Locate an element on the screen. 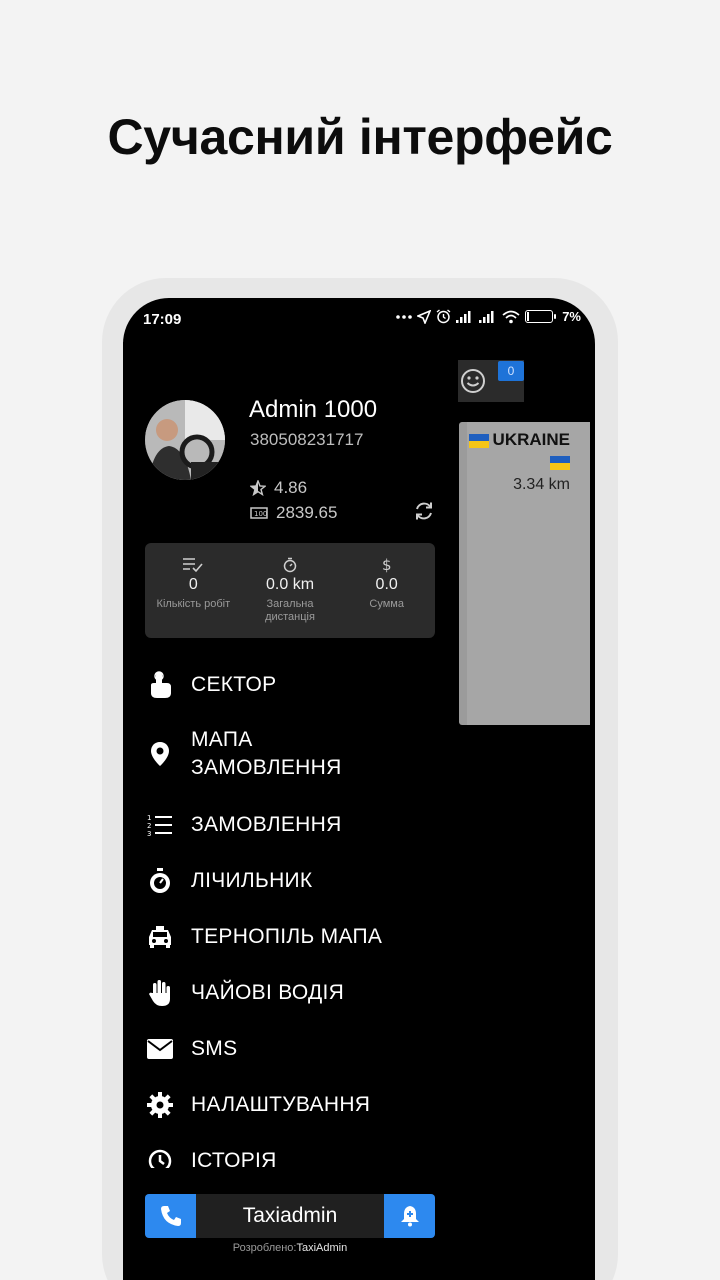 This screenshot has width=720, height=1280. cash-icon: 100 is located at coordinates (259, 513).